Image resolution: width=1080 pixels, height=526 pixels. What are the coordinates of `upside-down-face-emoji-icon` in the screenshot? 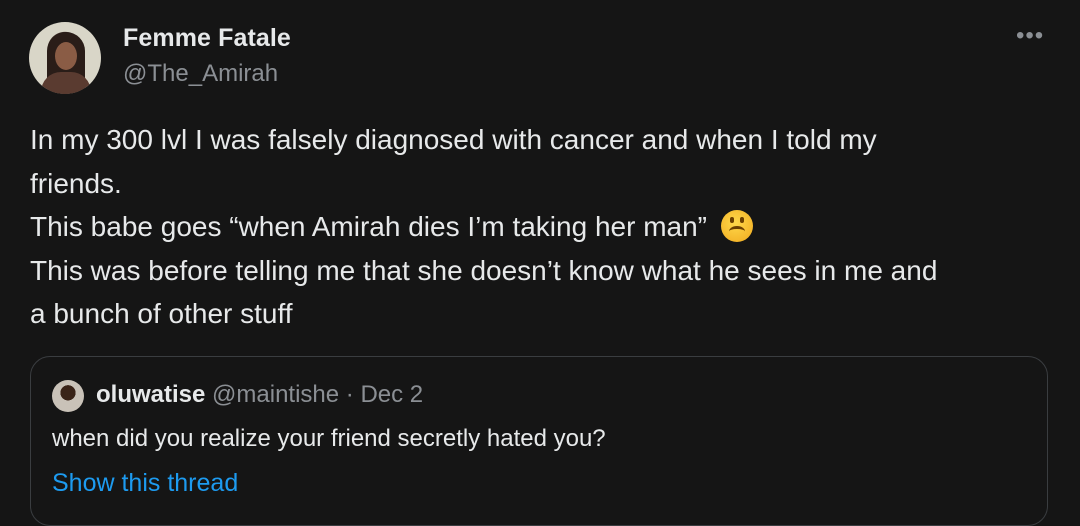 It's located at (737, 225).